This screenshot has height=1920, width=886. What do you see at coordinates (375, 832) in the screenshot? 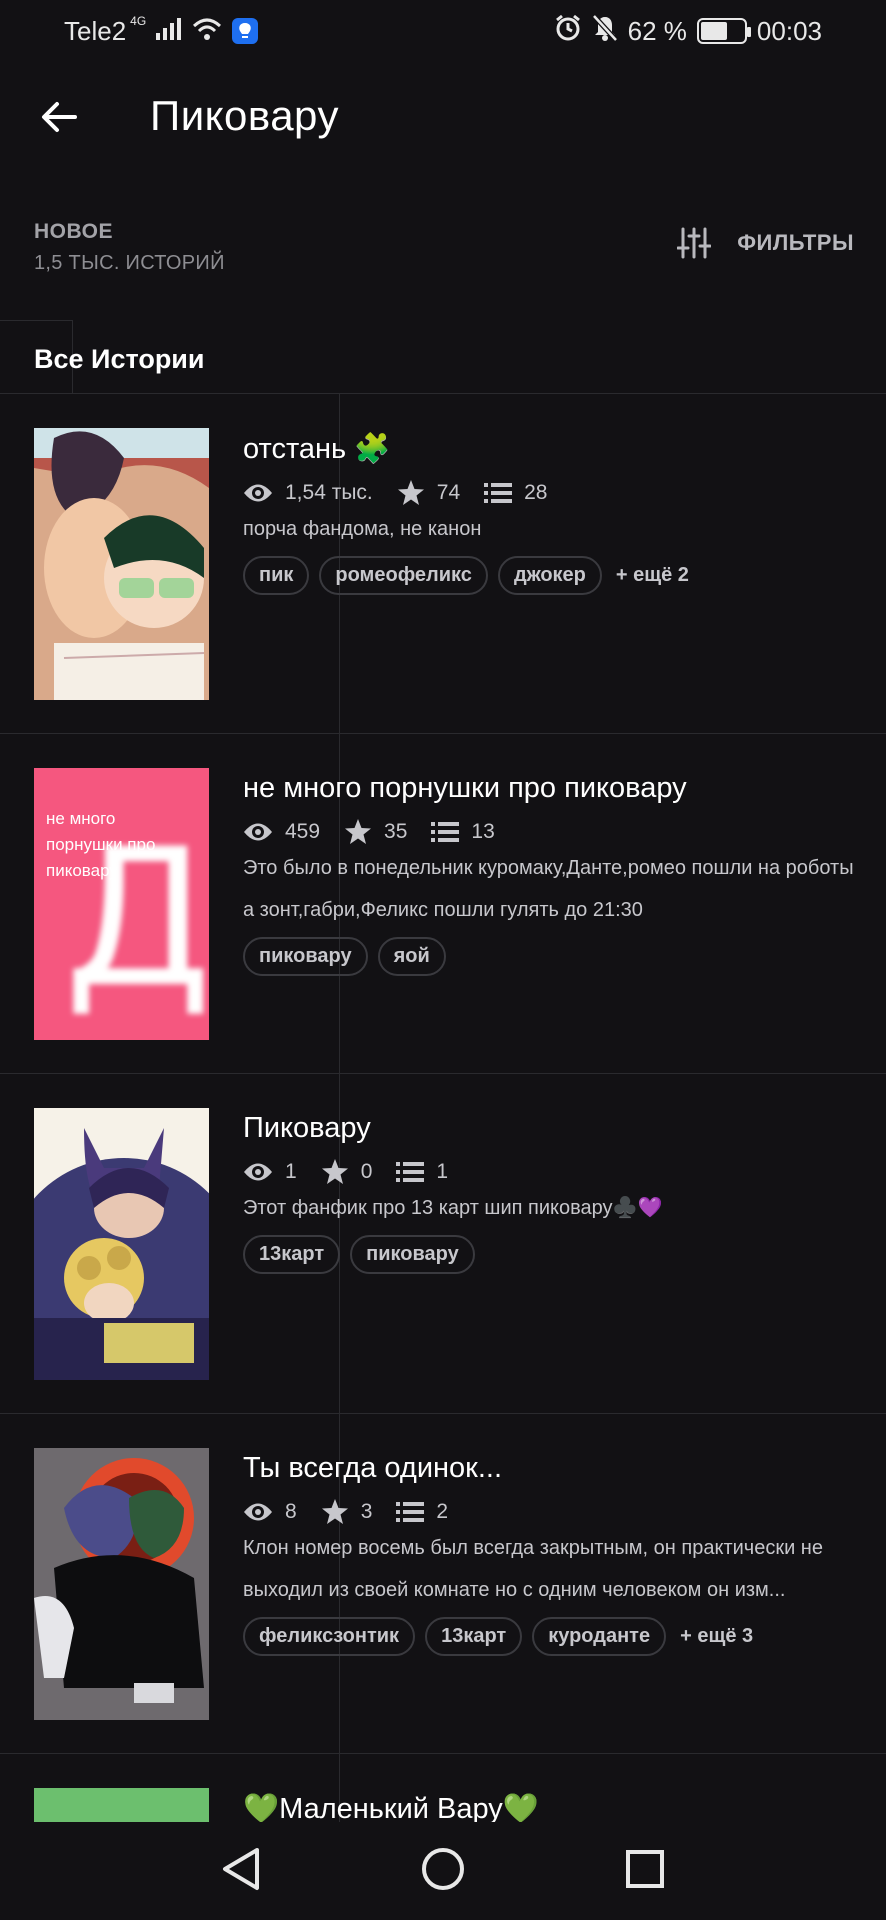
I see `votes-stat: 35` at bounding box center [375, 832].